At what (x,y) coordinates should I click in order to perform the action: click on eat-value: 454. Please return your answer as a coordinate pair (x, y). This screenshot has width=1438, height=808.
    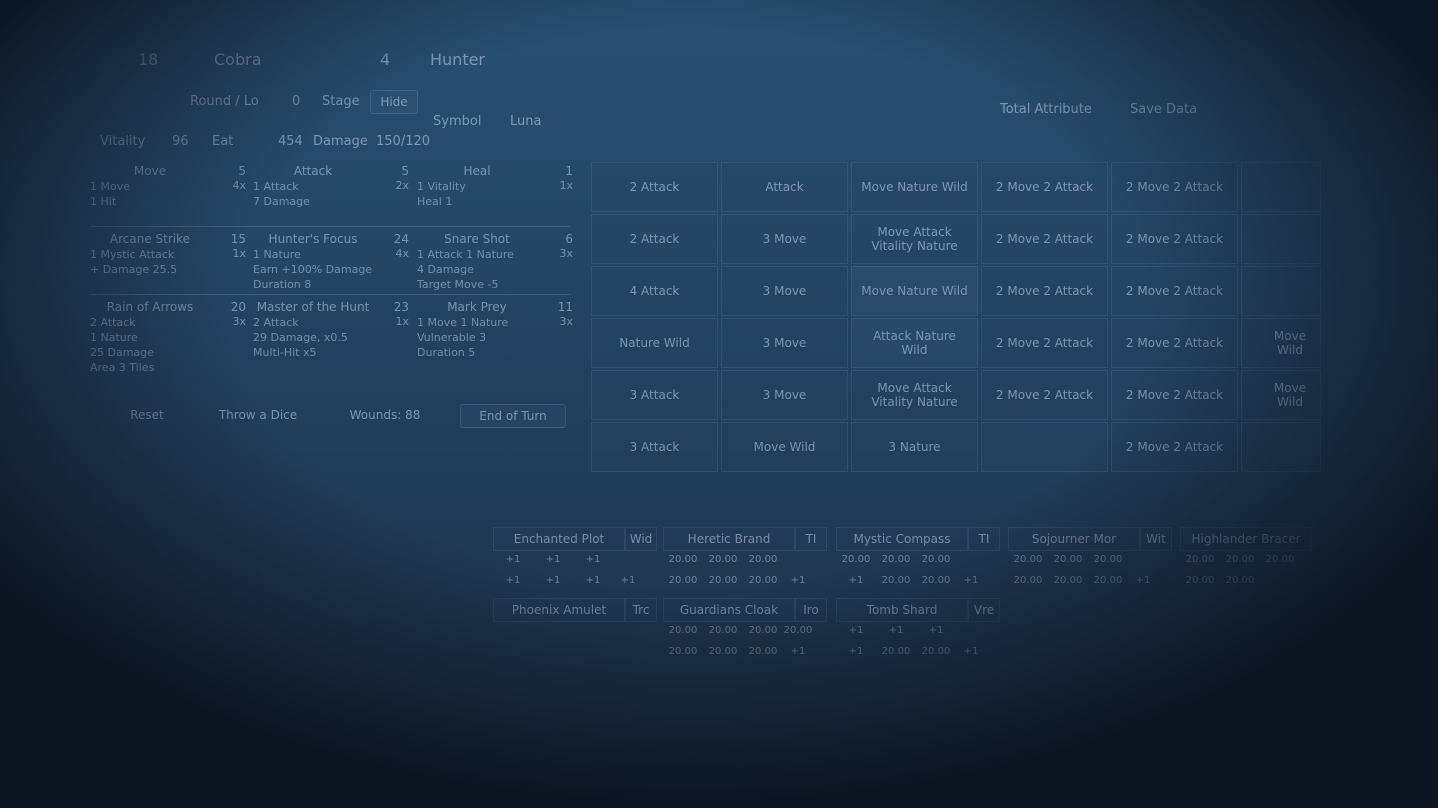
    Looking at the image, I should click on (290, 141).